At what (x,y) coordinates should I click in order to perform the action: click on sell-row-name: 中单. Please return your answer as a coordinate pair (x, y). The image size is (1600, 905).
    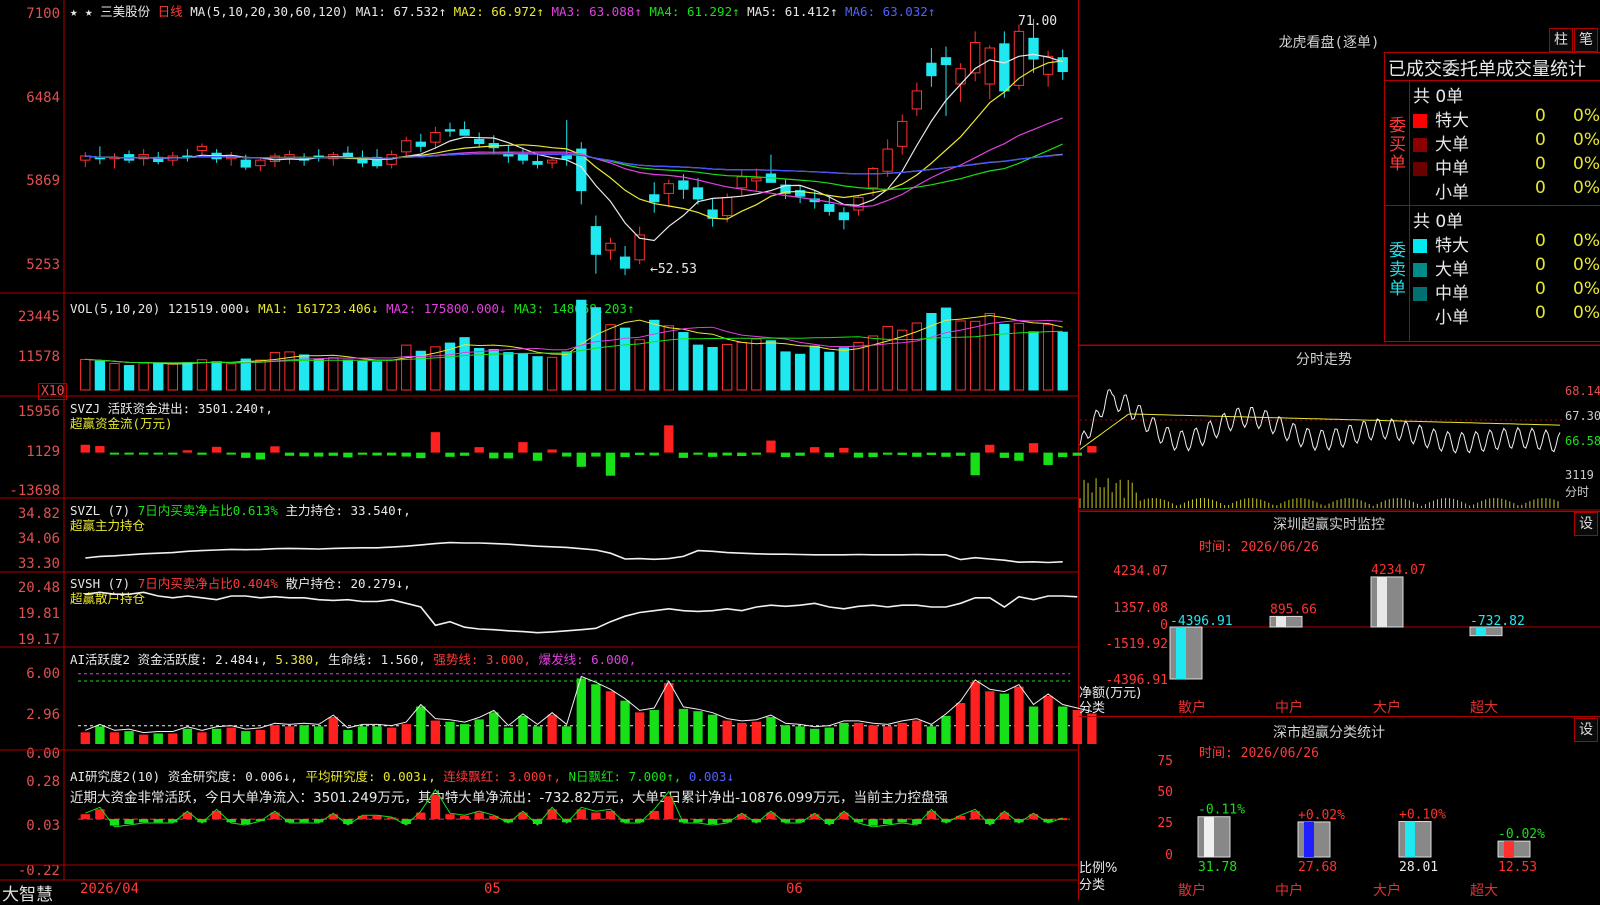
    Looking at the image, I should click on (1452, 294).